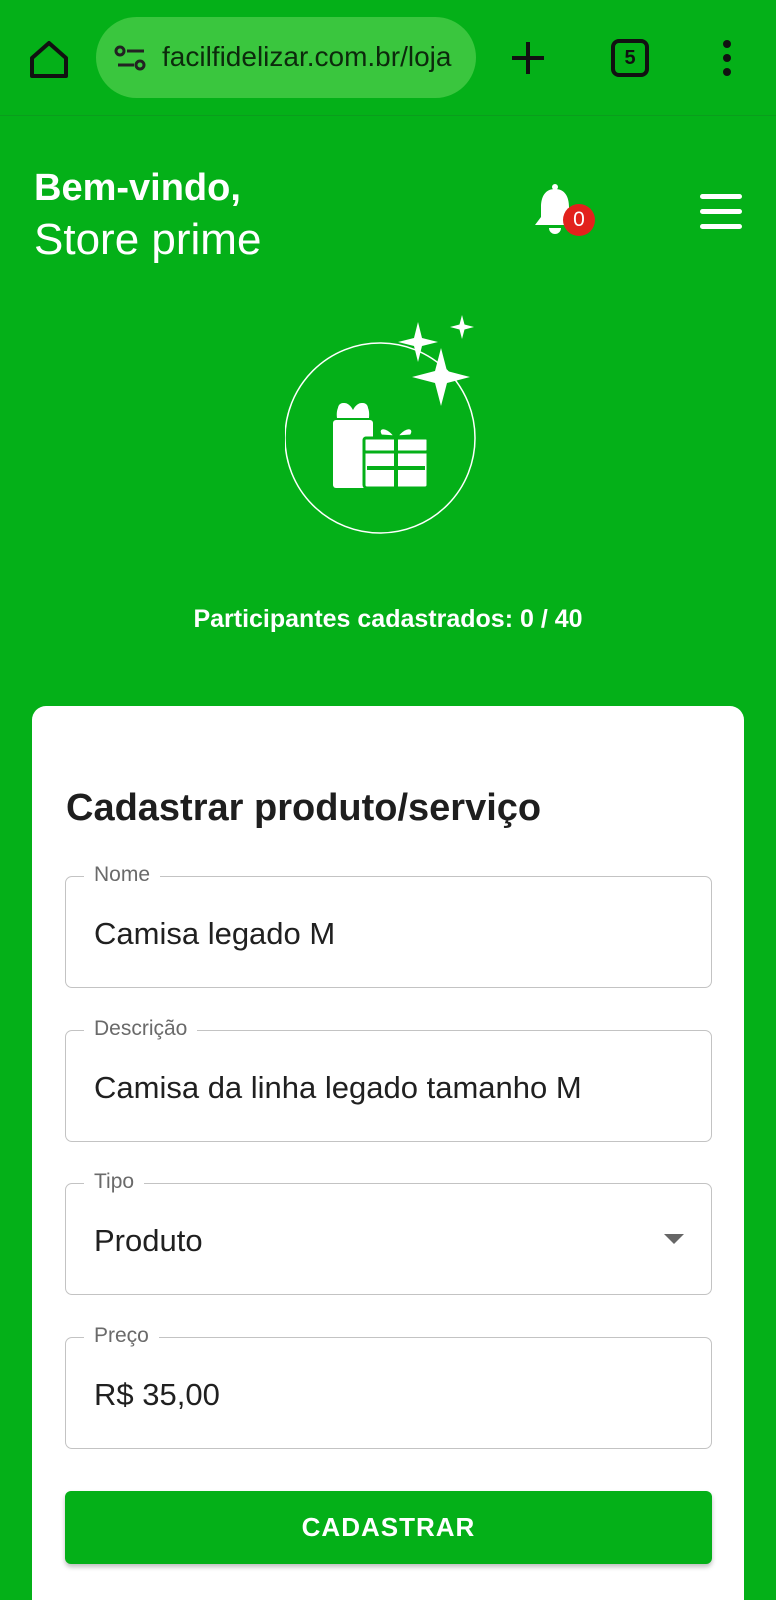 This screenshot has height=1600, width=776. What do you see at coordinates (526, 619) in the screenshot?
I see `participants-current: 0` at bounding box center [526, 619].